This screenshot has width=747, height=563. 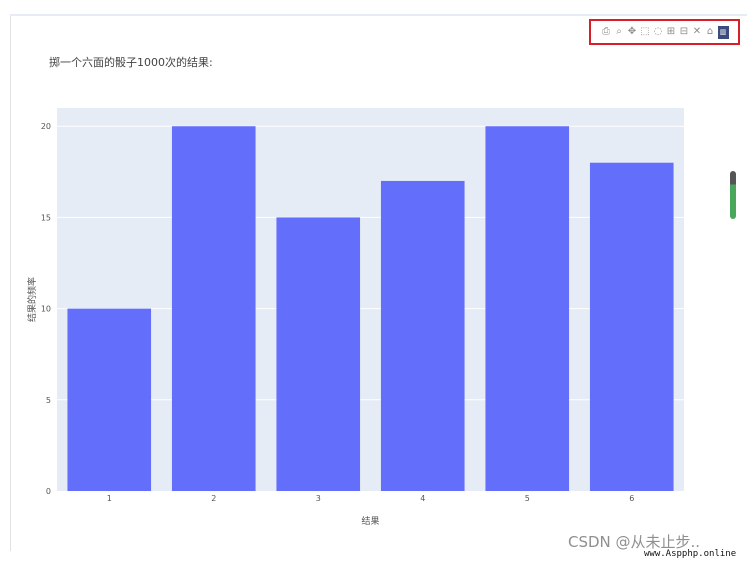 I want to click on y-tick-label: 10, so click(x=46, y=309).